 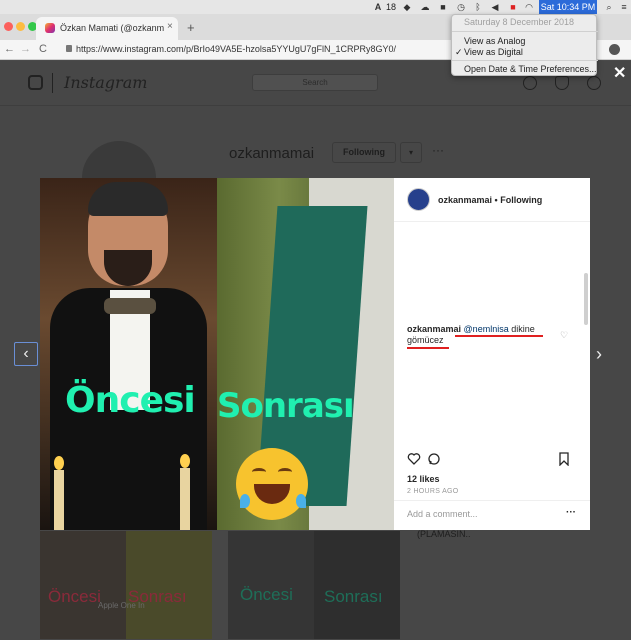 I want to click on post-header: ozkanmamai • Following, so click(x=492, y=200).